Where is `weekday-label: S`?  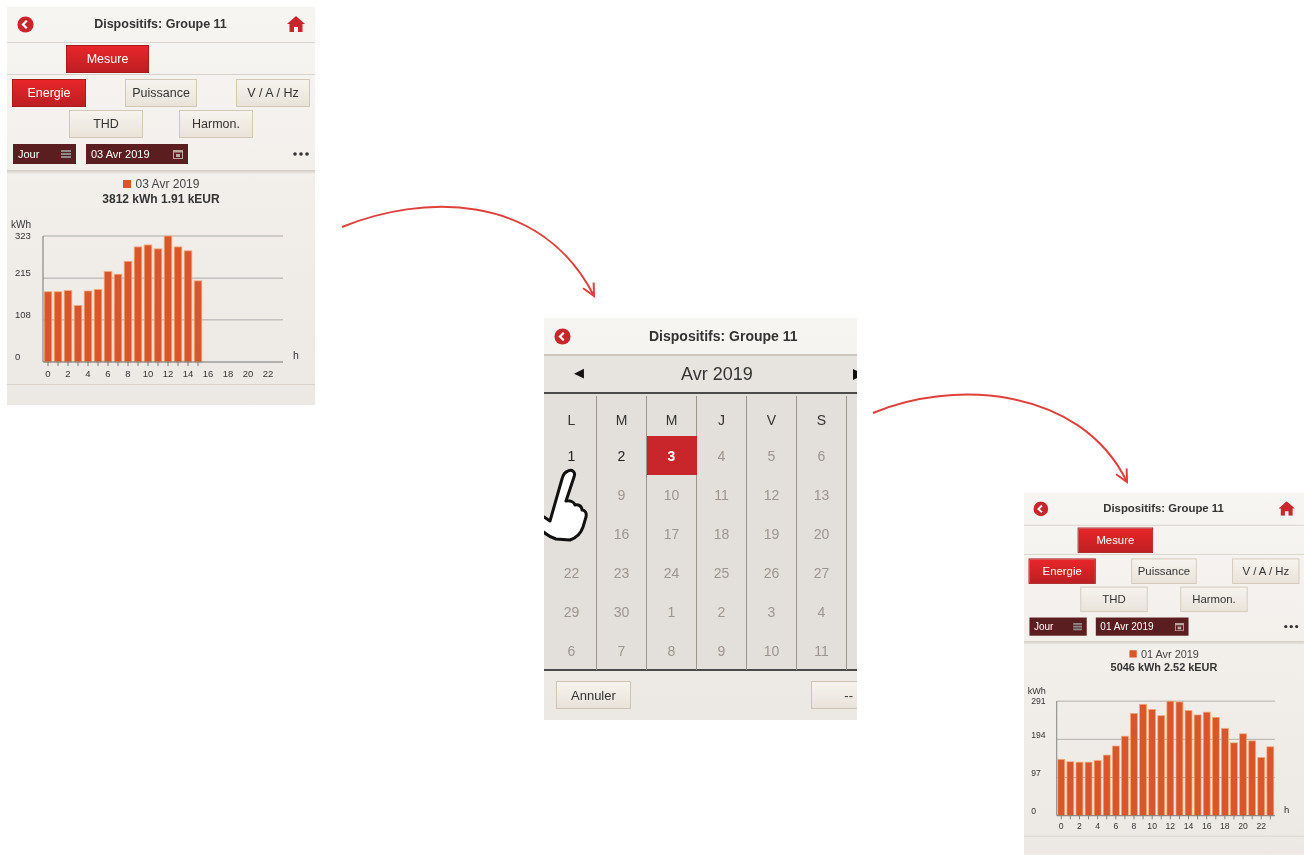
weekday-label: S is located at coordinates (821, 420).